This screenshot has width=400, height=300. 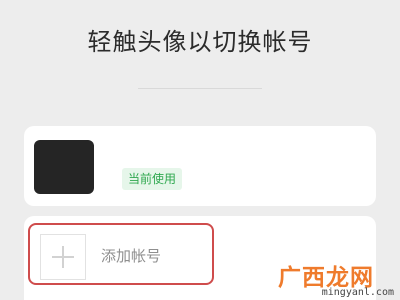 What do you see at coordinates (63, 257) in the screenshot?
I see `plus-icon` at bounding box center [63, 257].